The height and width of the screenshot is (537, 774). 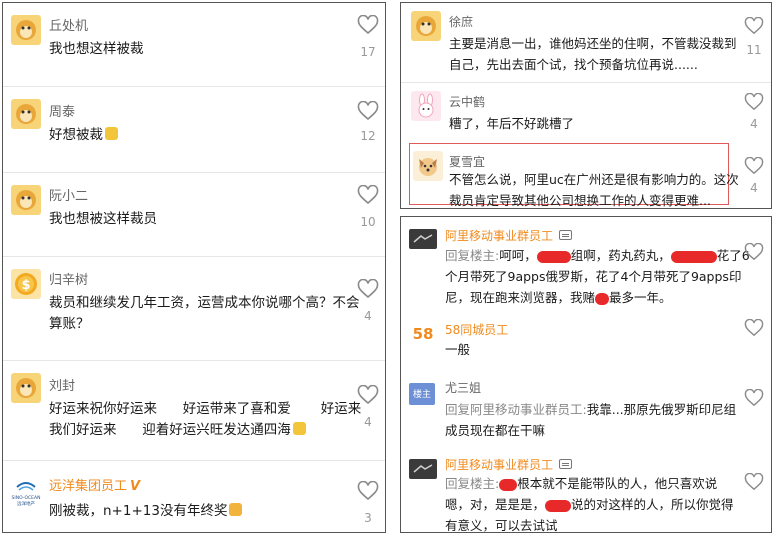 I want to click on verified-icon: V, so click(x=135, y=486).